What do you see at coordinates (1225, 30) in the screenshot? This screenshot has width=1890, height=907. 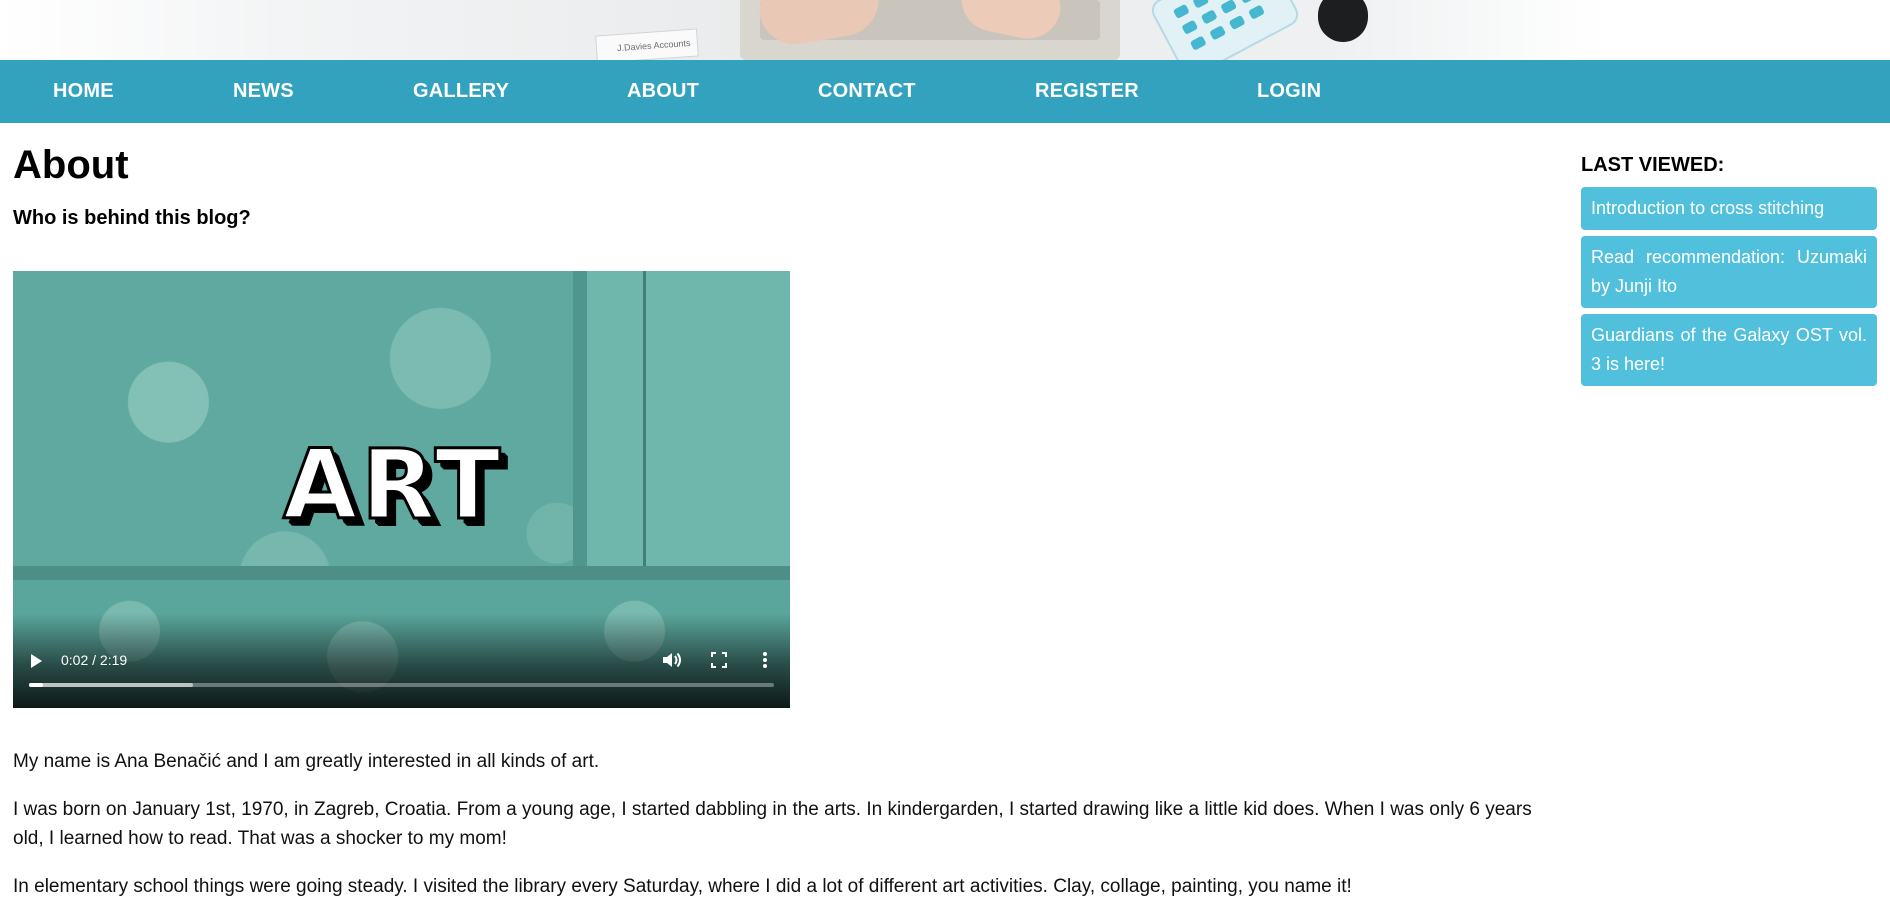 I see `calculator-shape` at bounding box center [1225, 30].